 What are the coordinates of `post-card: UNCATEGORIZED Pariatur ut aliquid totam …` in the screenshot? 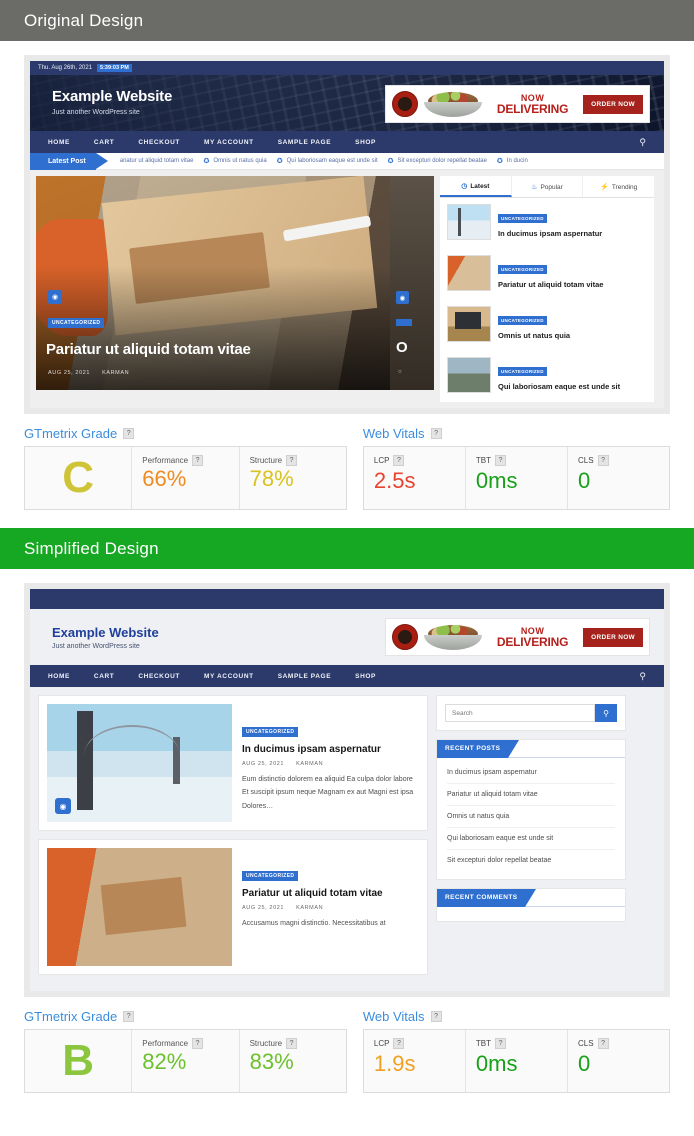 It's located at (233, 907).